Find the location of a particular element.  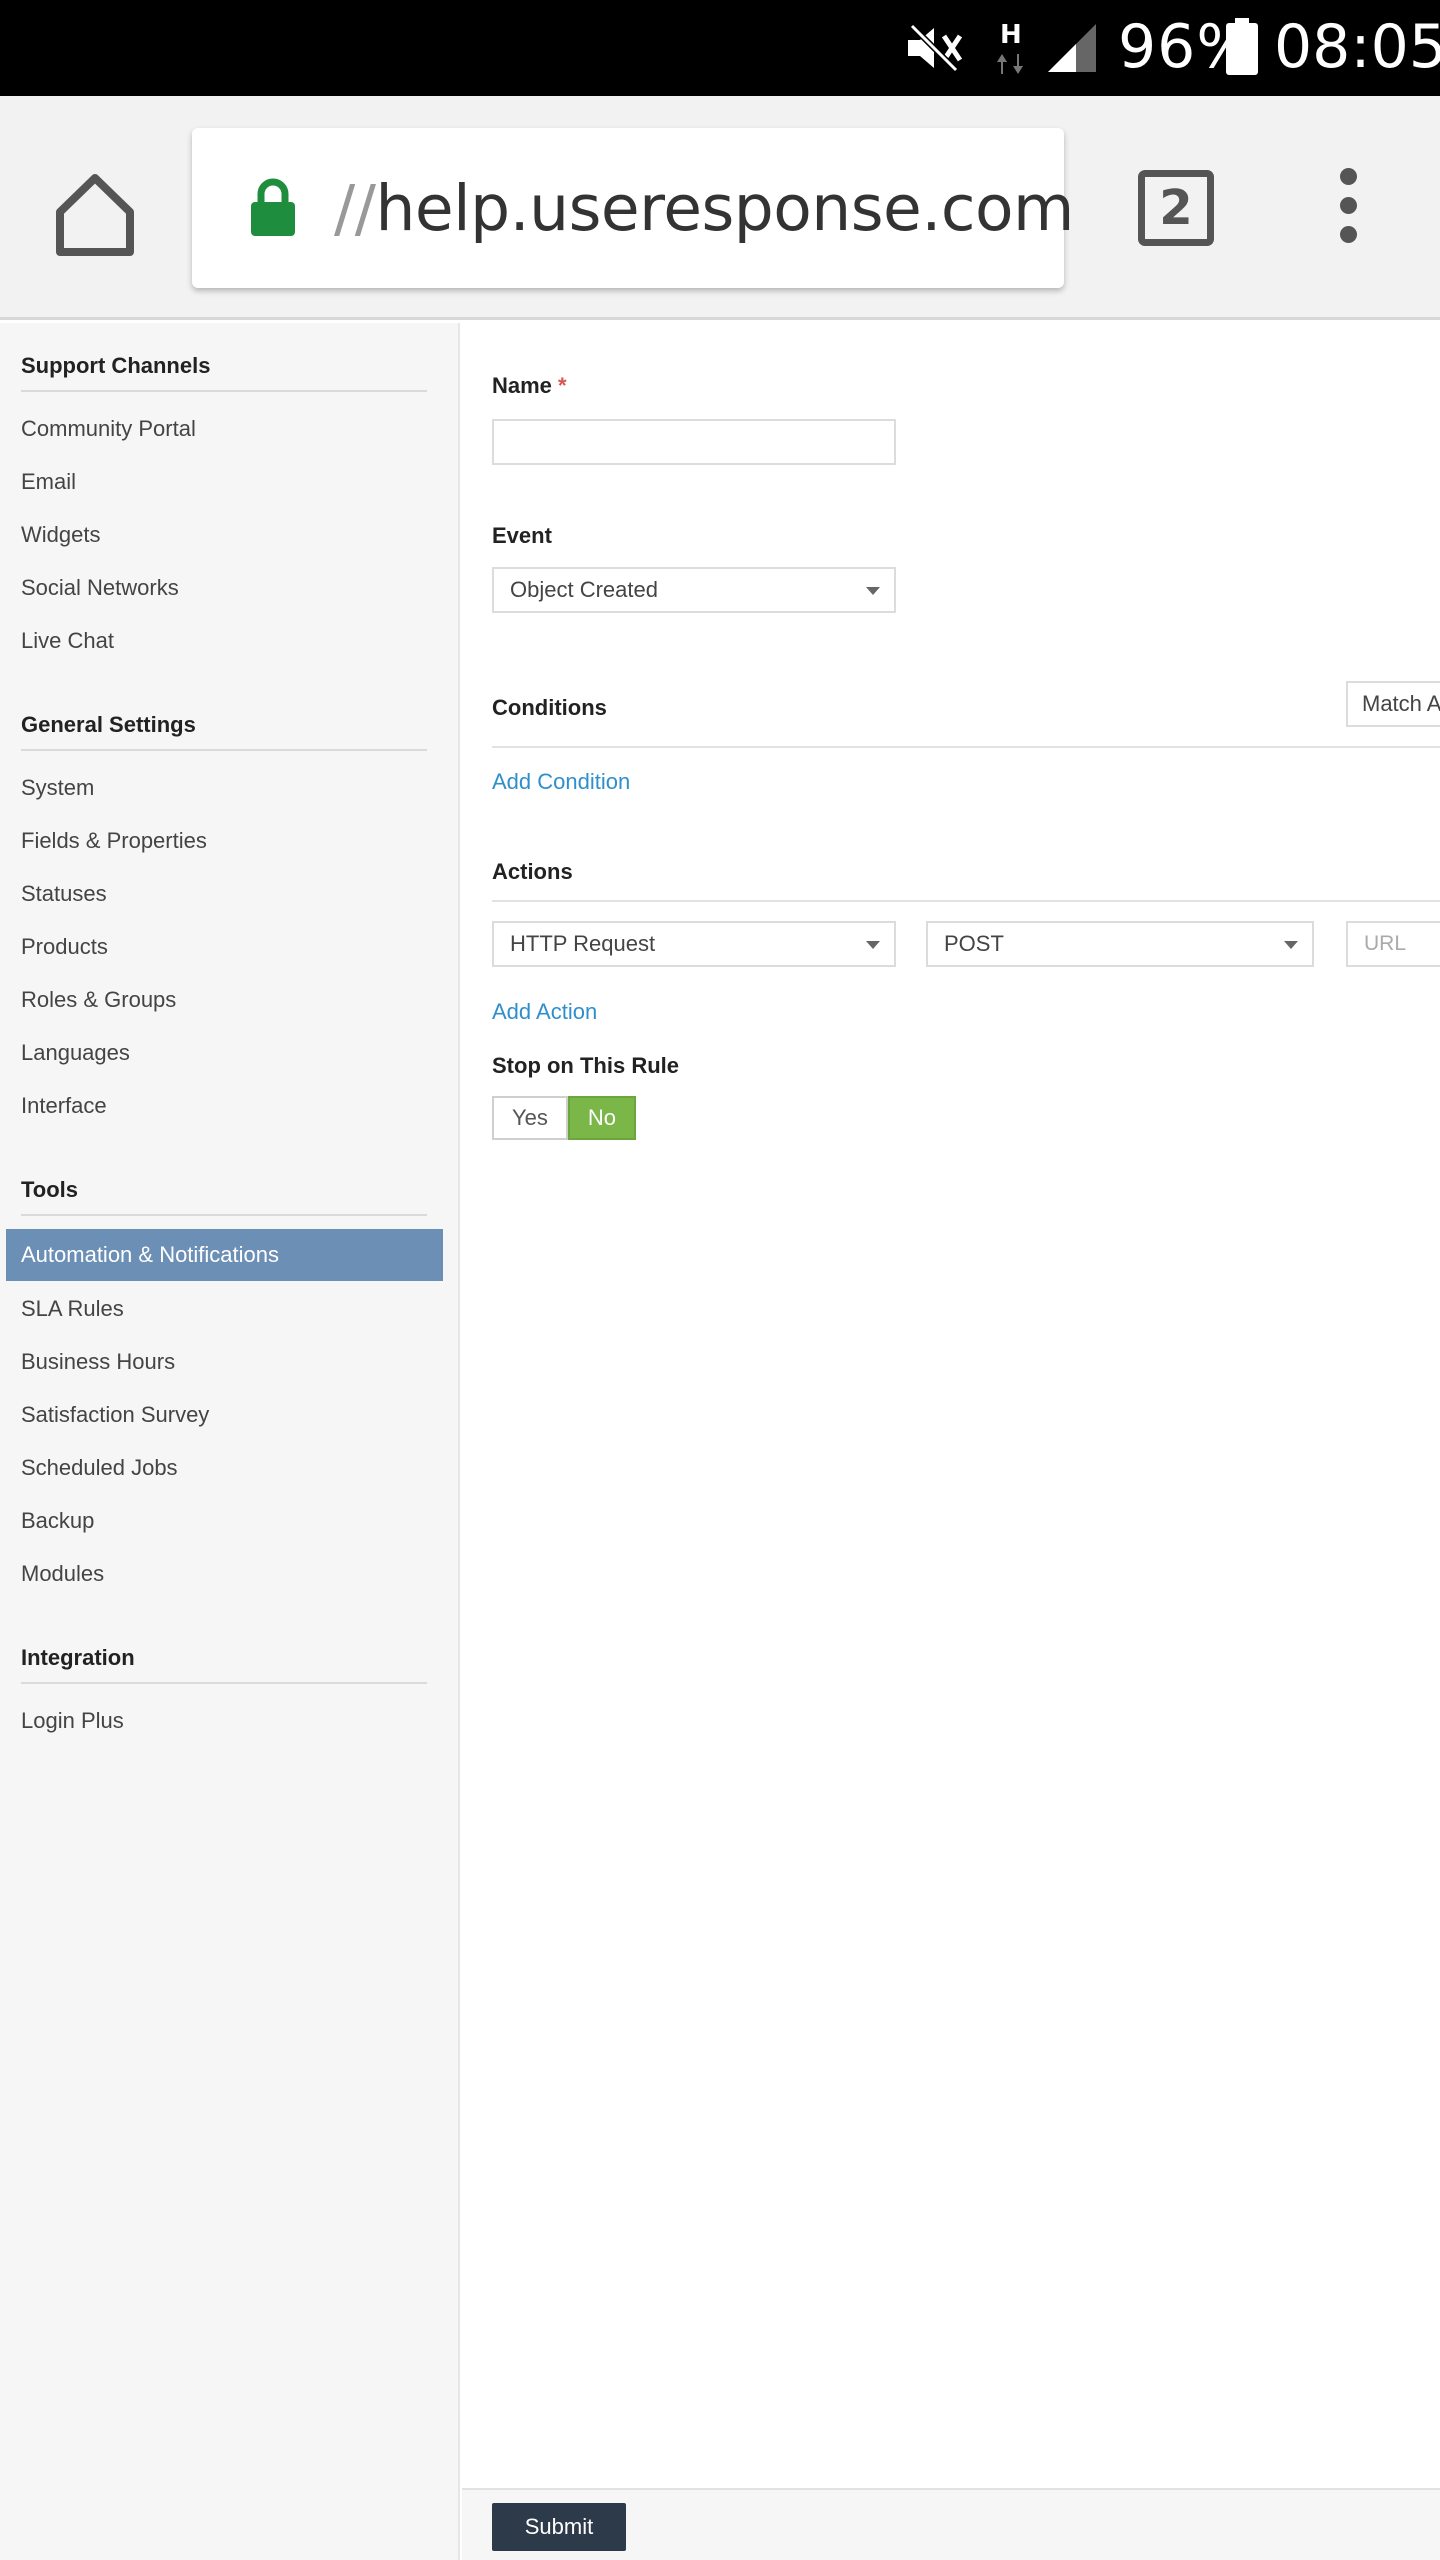

required-marker: * is located at coordinates (562, 385).